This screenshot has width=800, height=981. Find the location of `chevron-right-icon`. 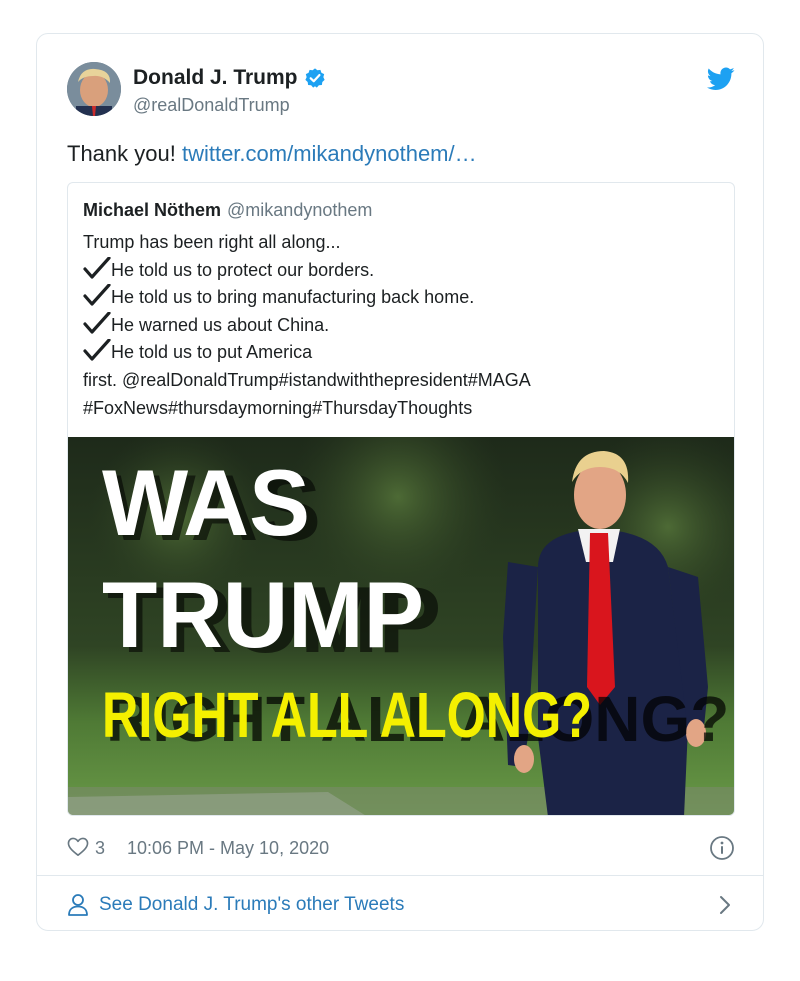

chevron-right-icon is located at coordinates (725, 905).